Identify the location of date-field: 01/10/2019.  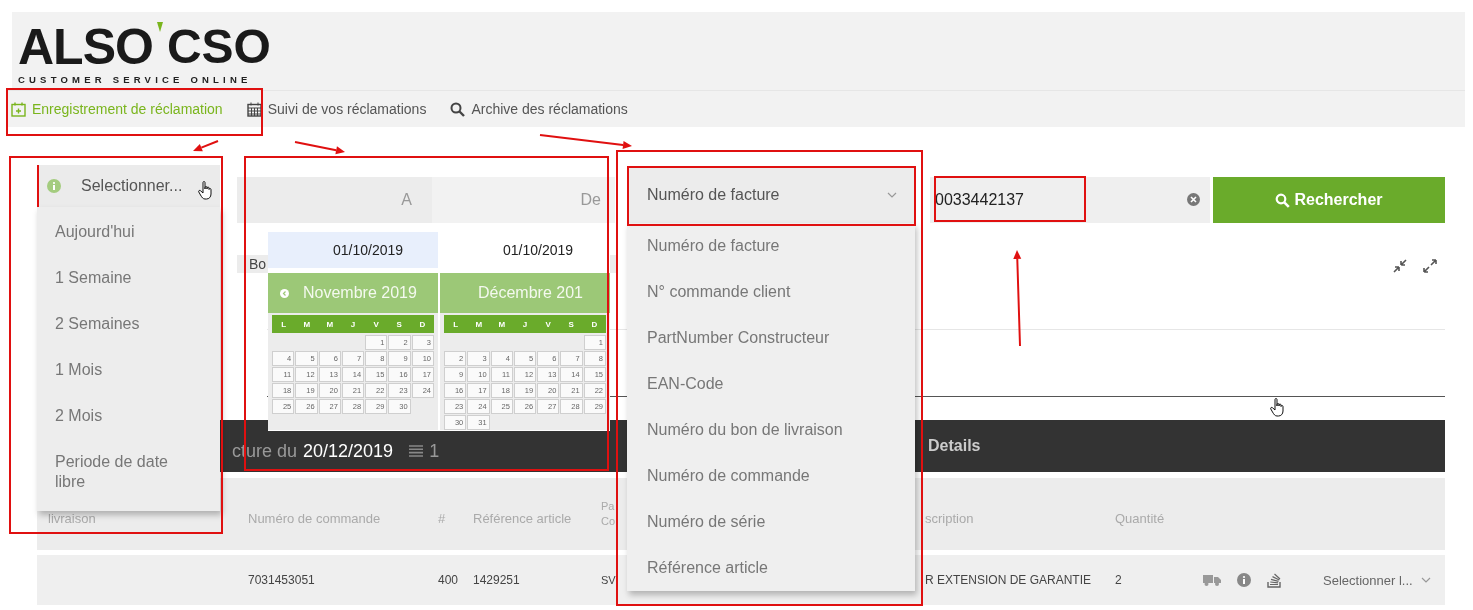
(353, 250).